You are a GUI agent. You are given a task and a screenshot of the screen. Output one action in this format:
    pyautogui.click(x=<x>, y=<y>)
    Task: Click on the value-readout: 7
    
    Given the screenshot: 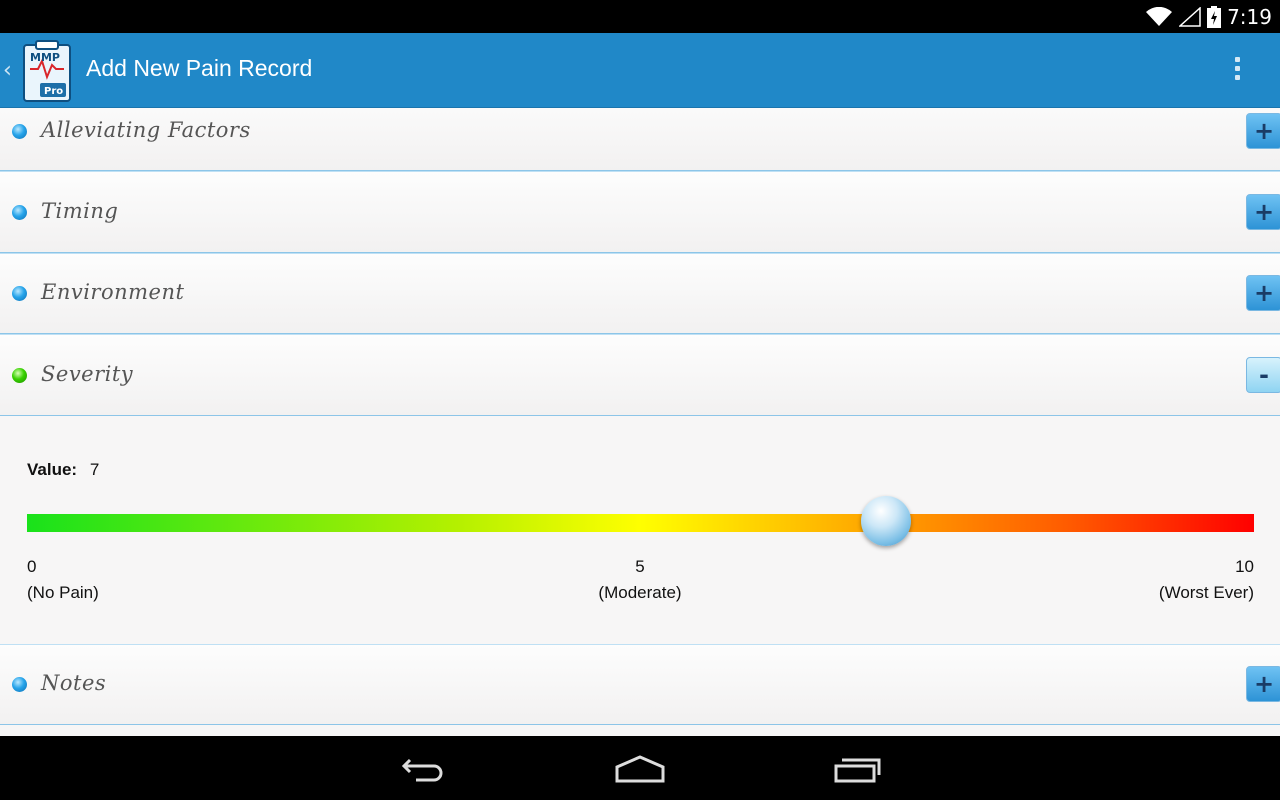 What is the action you would take?
    pyautogui.click(x=94, y=469)
    